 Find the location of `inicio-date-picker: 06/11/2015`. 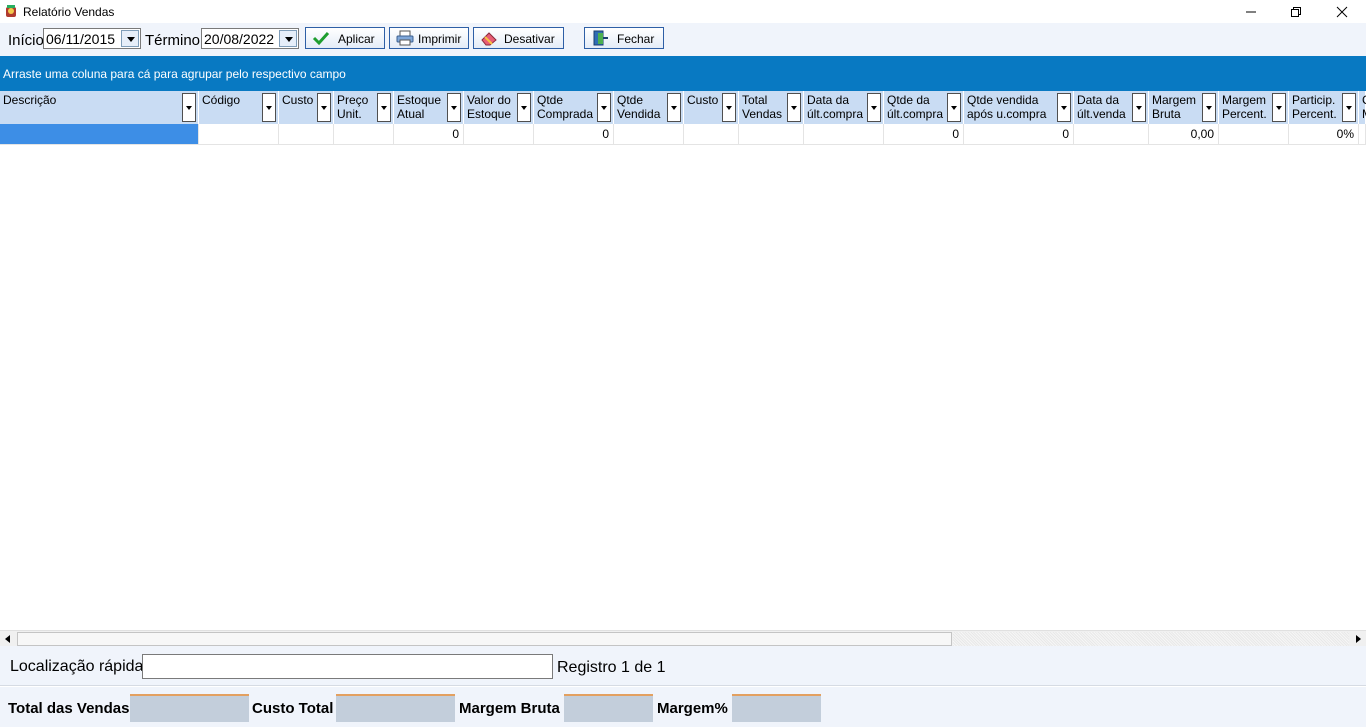

inicio-date-picker: 06/11/2015 is located at coordinates (92, 38).